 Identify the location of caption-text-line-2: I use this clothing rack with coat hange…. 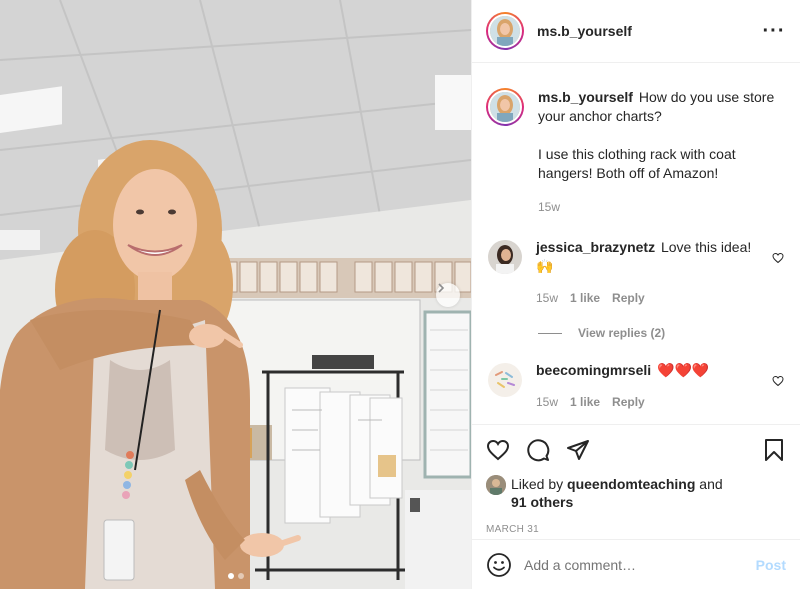
(637, 163).